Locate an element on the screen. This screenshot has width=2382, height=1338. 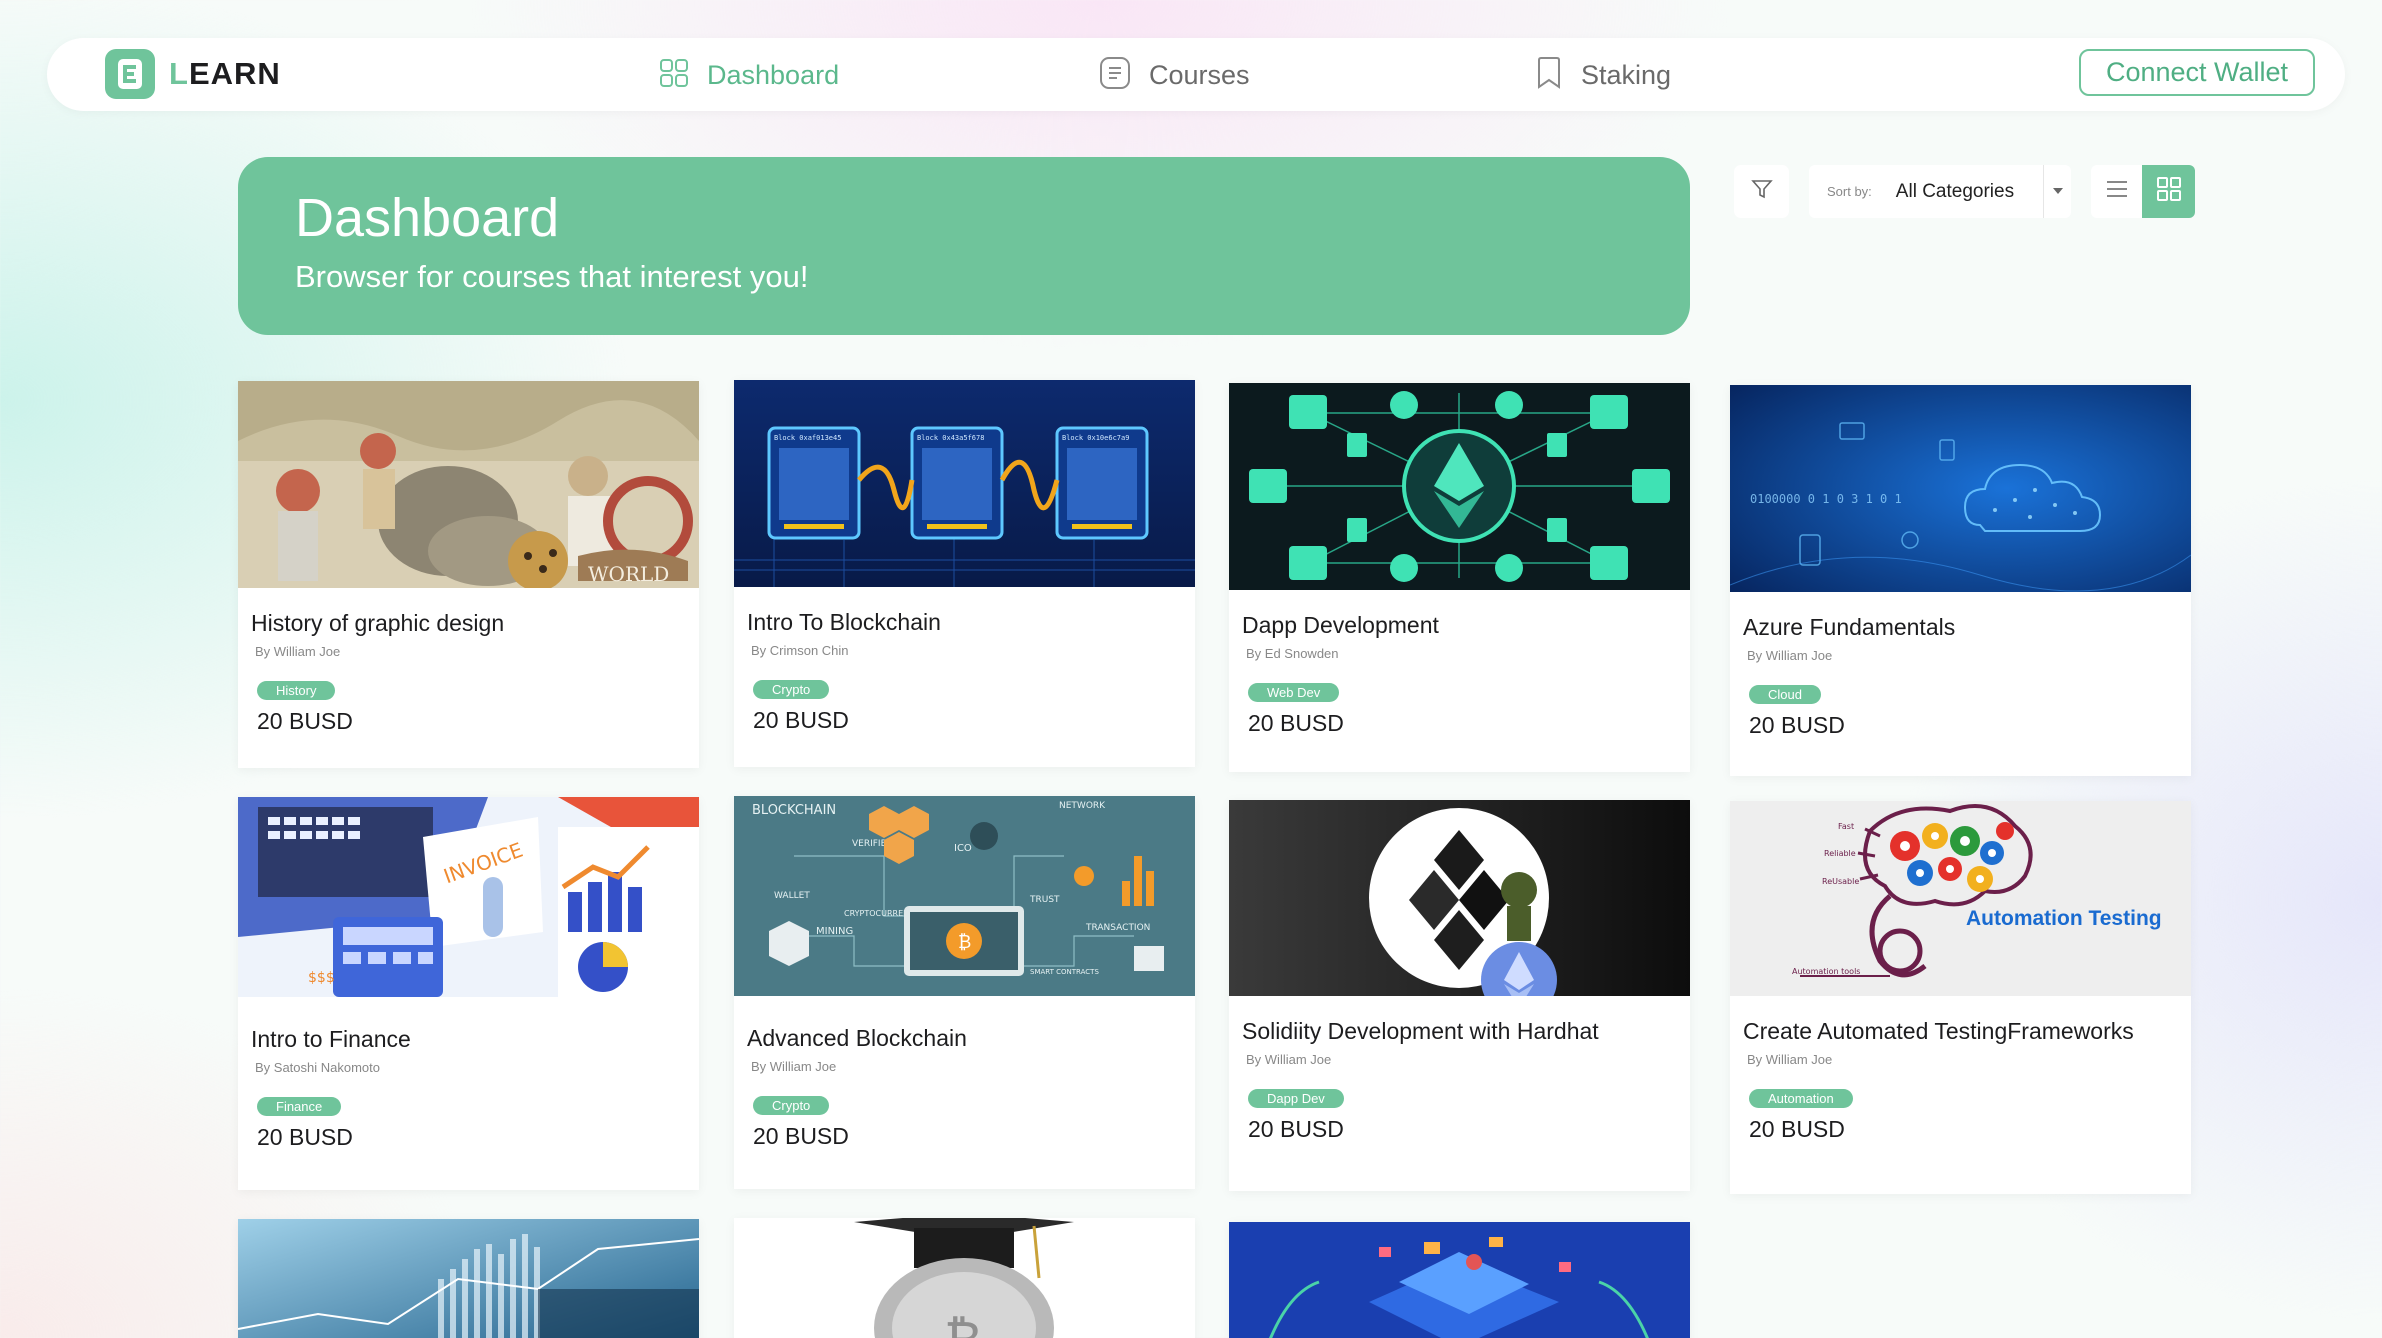
course-title: Dapp Development is located at coordinates (1340, 625).